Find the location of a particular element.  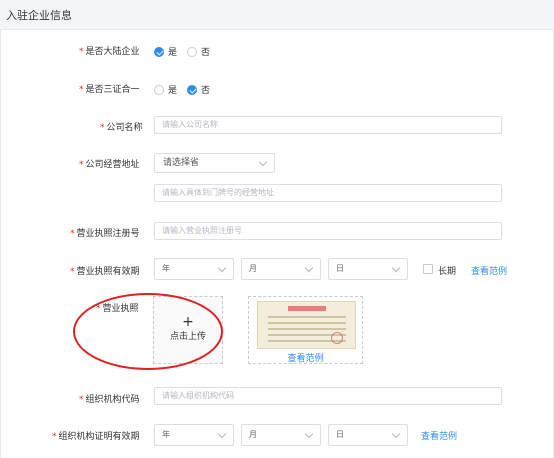

org-code-label: * 组织机构代码 is located at coordinates (109, 400).